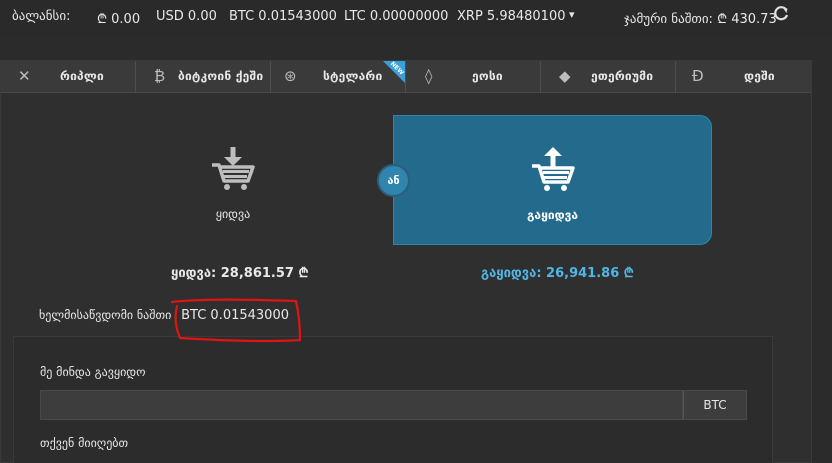 This screenshot has width=832, height=463. What do you see at coordinates (119, 19) in the screenshot?
I see `balance-gel: ₾ 0.00` at bounding box center [119, 19].